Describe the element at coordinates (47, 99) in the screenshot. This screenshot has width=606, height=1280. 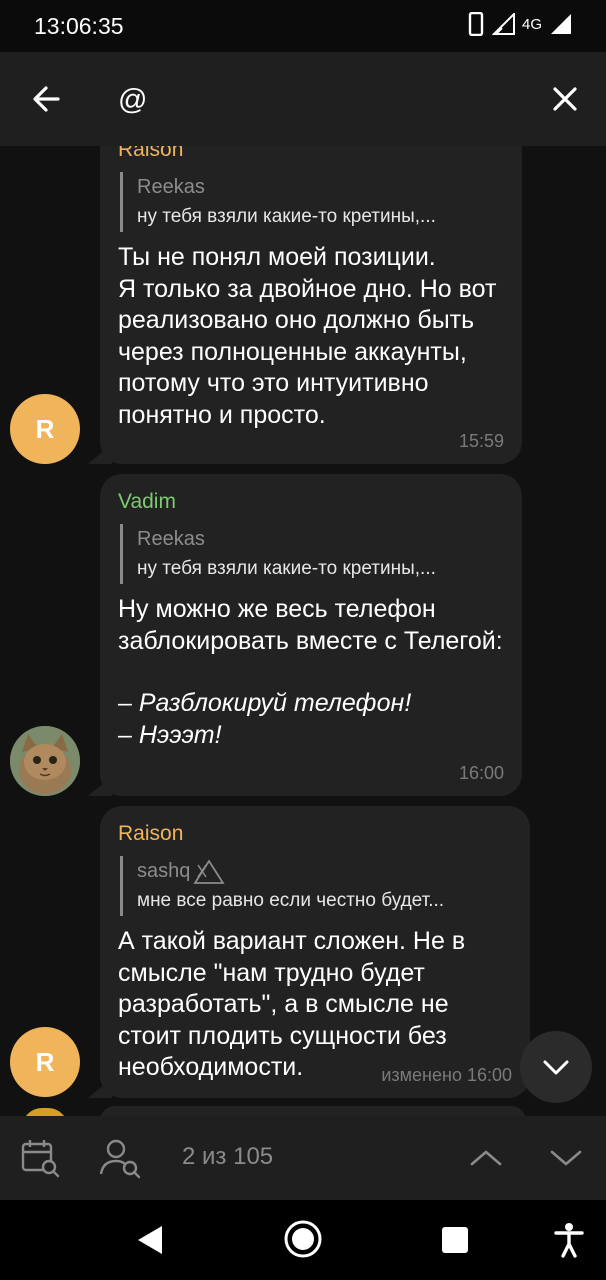
I see `back-arrow-icon` at that location.